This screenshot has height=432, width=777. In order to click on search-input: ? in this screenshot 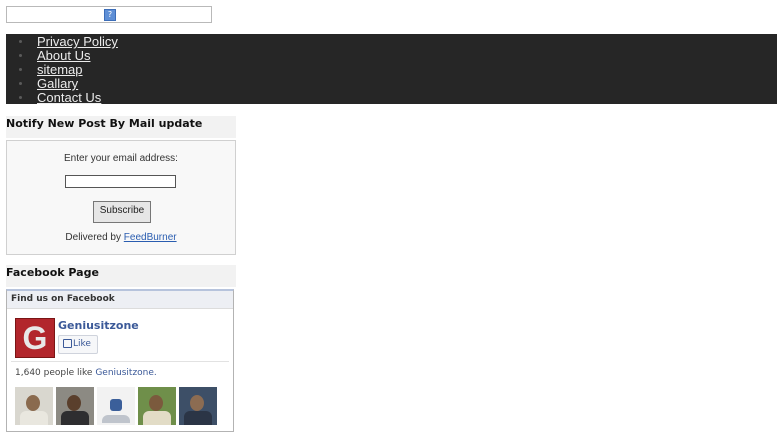, I will do `click(109, 14)`.